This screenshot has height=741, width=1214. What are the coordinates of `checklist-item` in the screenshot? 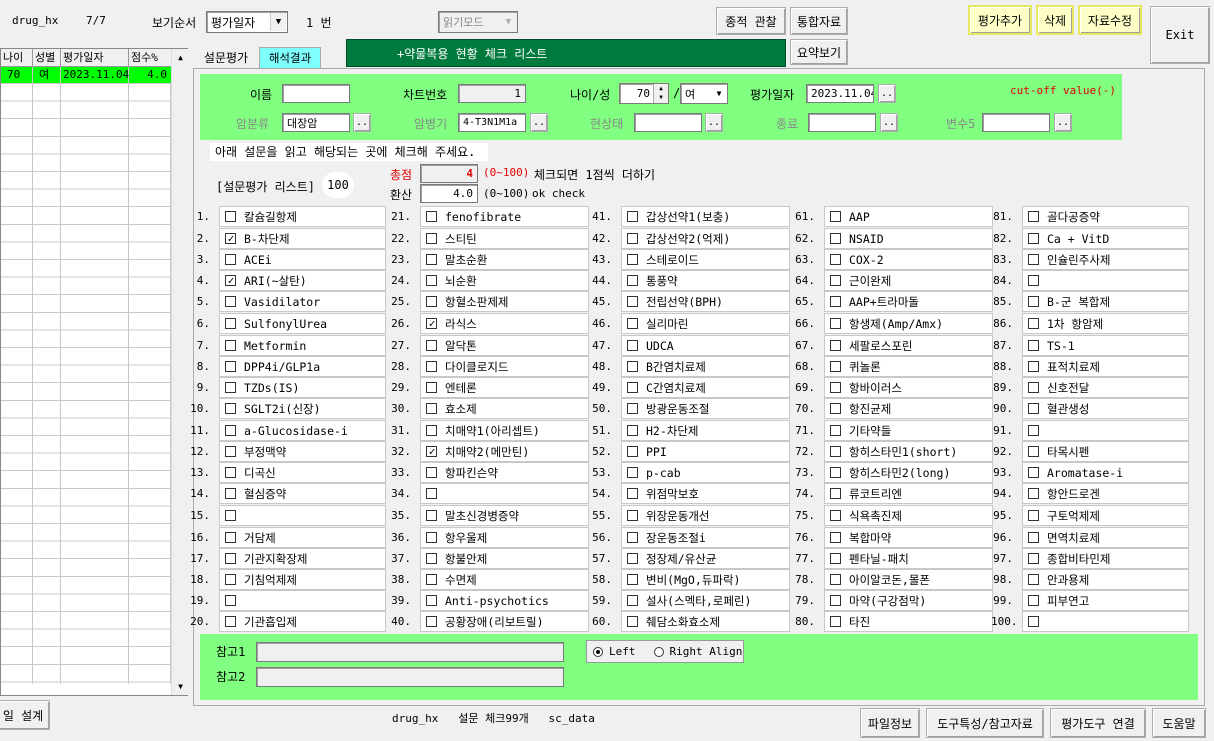 It's located at (302, 600).